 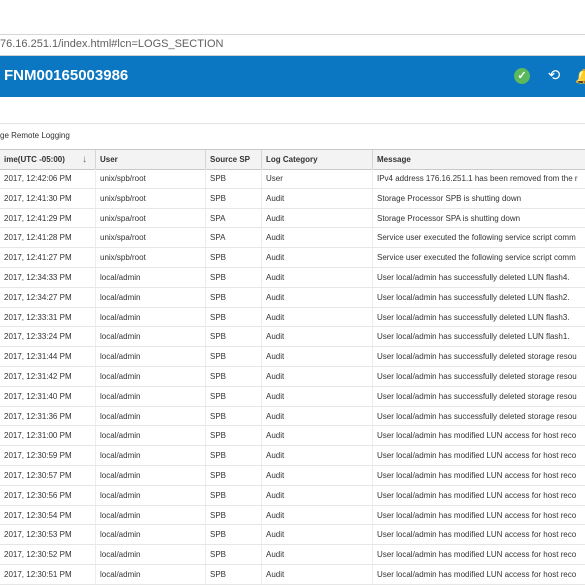 What do you see at coordinates (151, 159) in the screenshot?
I see `column-header-user: User` at bounding box center [151, 159].